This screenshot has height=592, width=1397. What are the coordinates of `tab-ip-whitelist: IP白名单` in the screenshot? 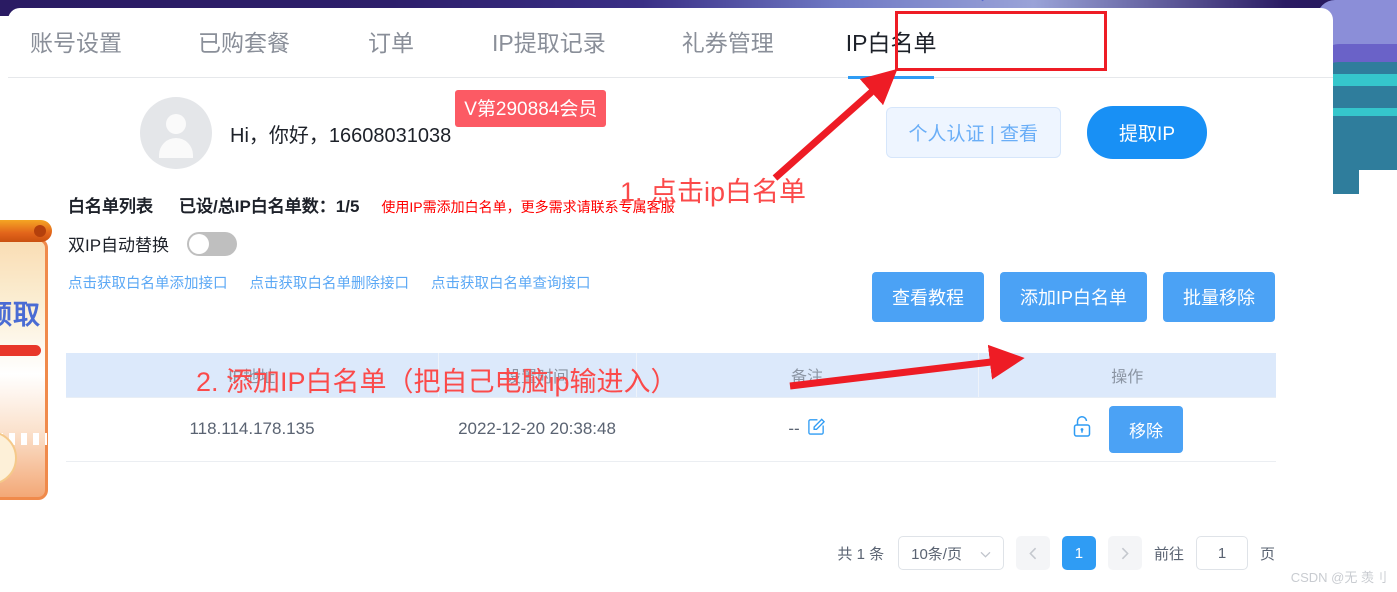 It's located at (891, 43).